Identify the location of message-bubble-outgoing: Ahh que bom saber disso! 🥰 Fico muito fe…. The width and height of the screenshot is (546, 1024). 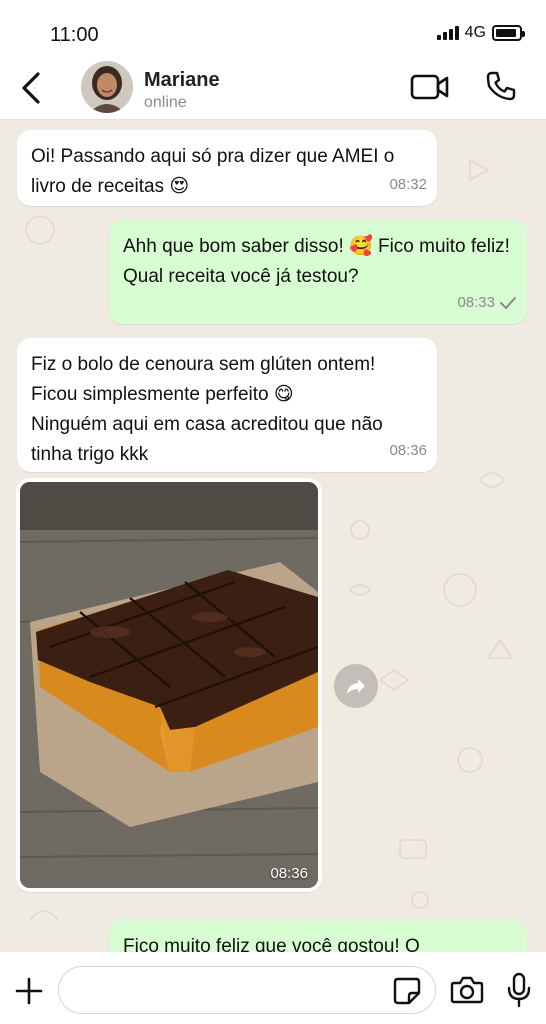
(318, 272).